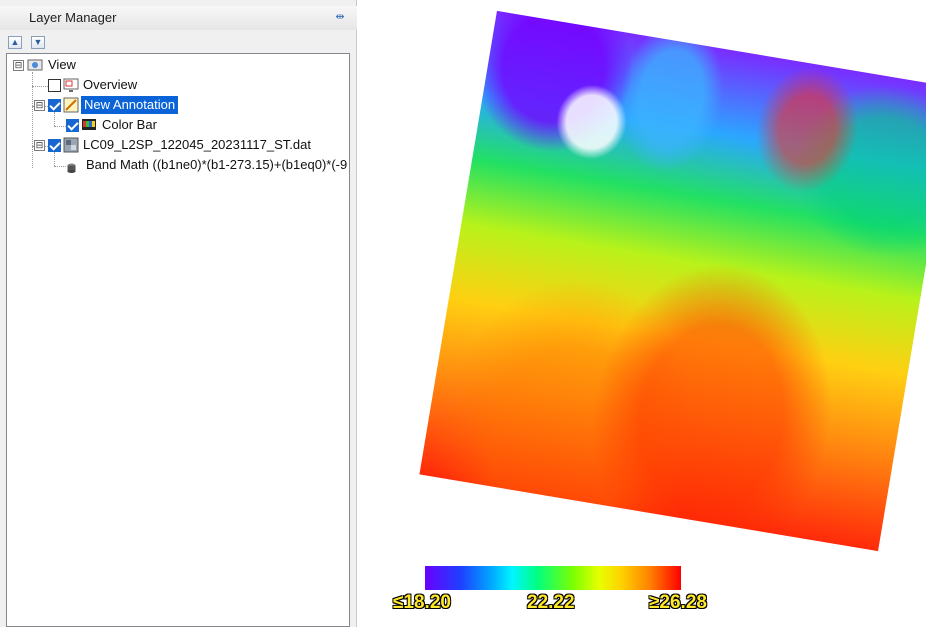 The width and height of the screenshot is (926, 627). What do you see at coordinates (551, 602) in the screenshot?
I see `color-bar-mid-label: 22.22` at bounding box center [551, 602].